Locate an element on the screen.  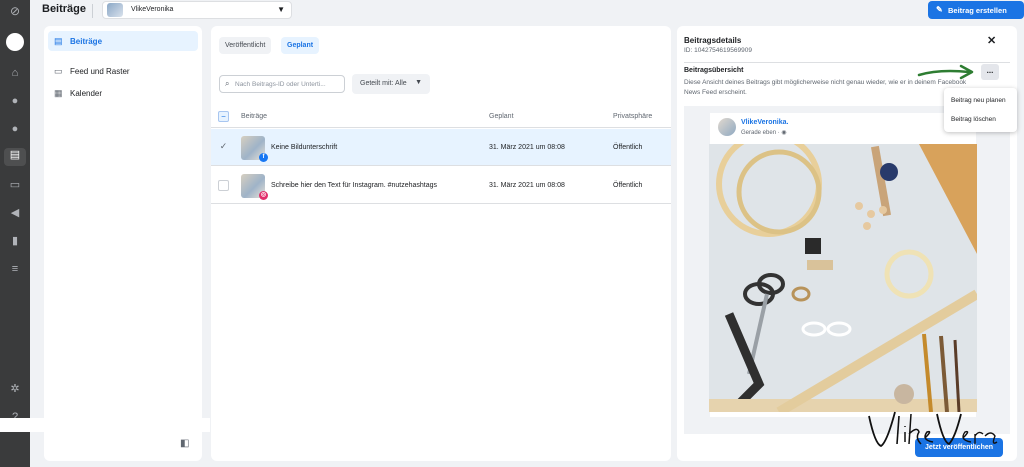
column-header-posts: Beiträge is located at coordinates (254, 116).